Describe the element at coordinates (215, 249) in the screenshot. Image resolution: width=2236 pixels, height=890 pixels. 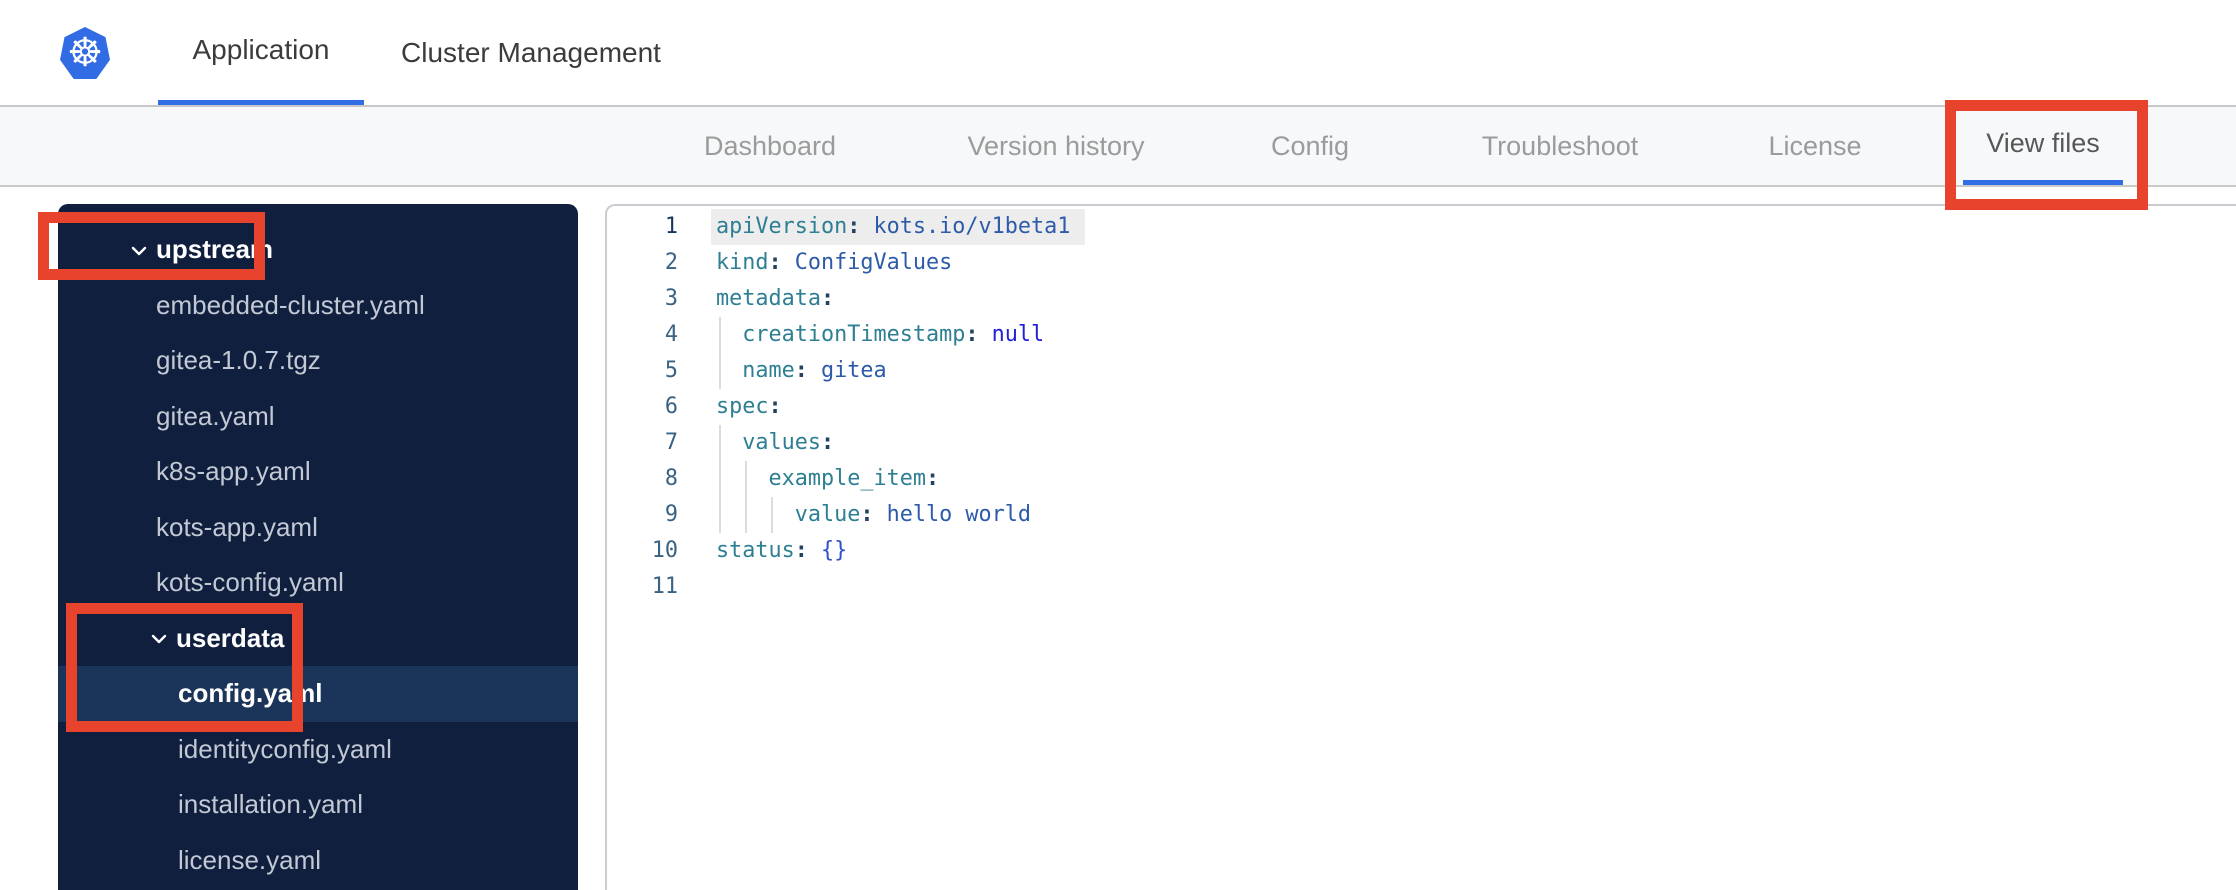
I see `tree-item-label: upstream` at that location.